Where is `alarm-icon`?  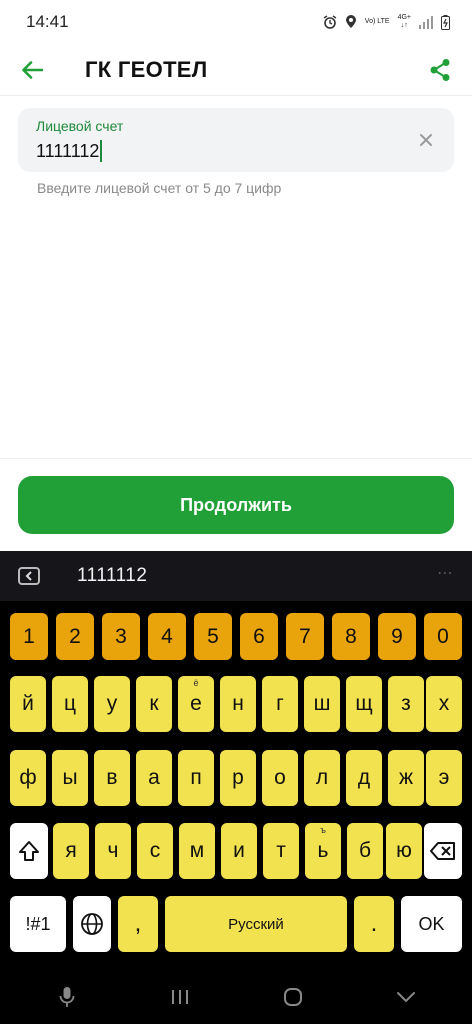 alarm-icon is located at coordinates (330, 22).